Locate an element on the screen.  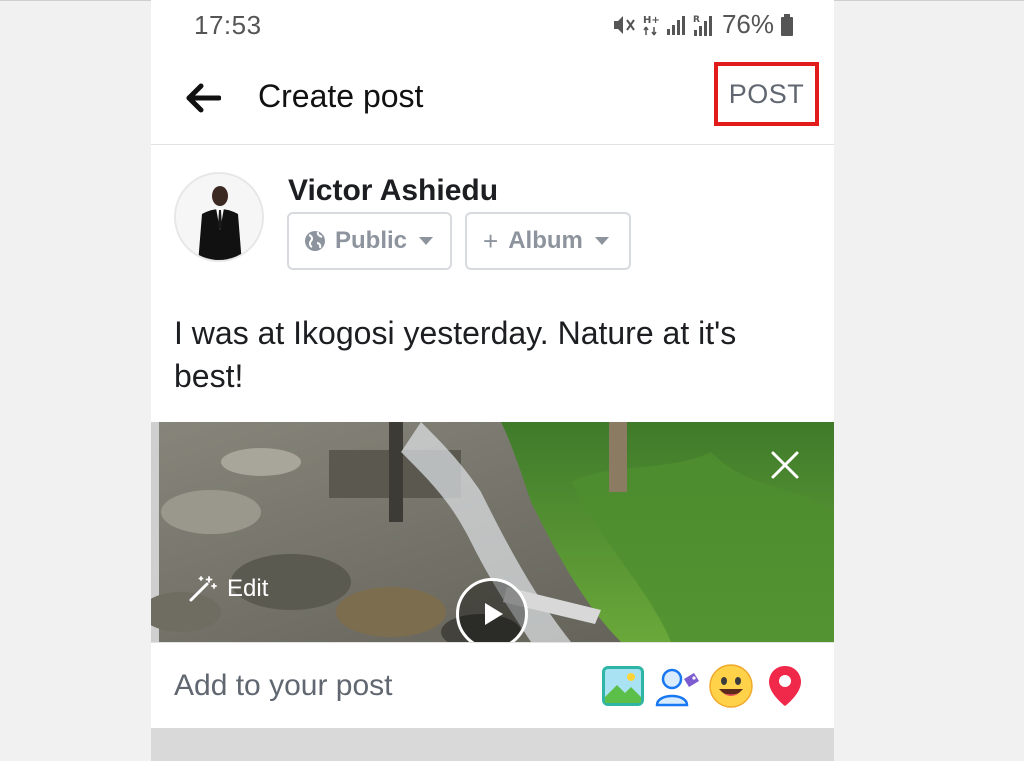
album-label: Album is located at coordinates (545, 240).